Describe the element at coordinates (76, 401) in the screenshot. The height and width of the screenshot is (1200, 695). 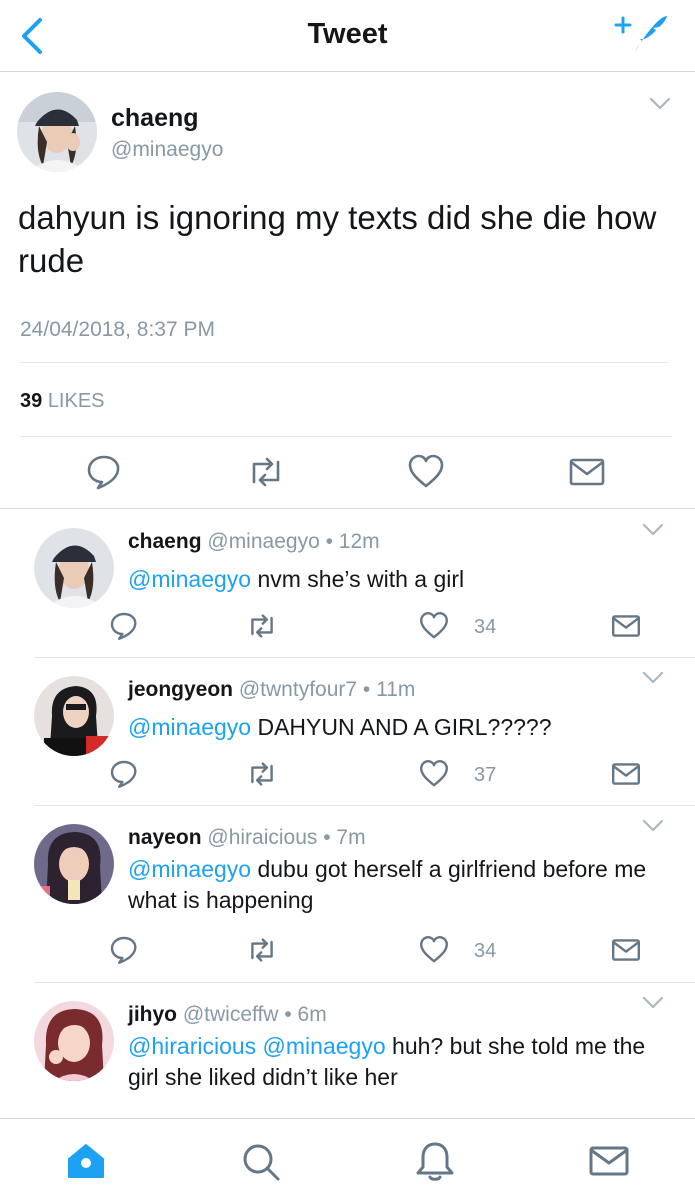
I see `likes-label: LIKES` at that location.